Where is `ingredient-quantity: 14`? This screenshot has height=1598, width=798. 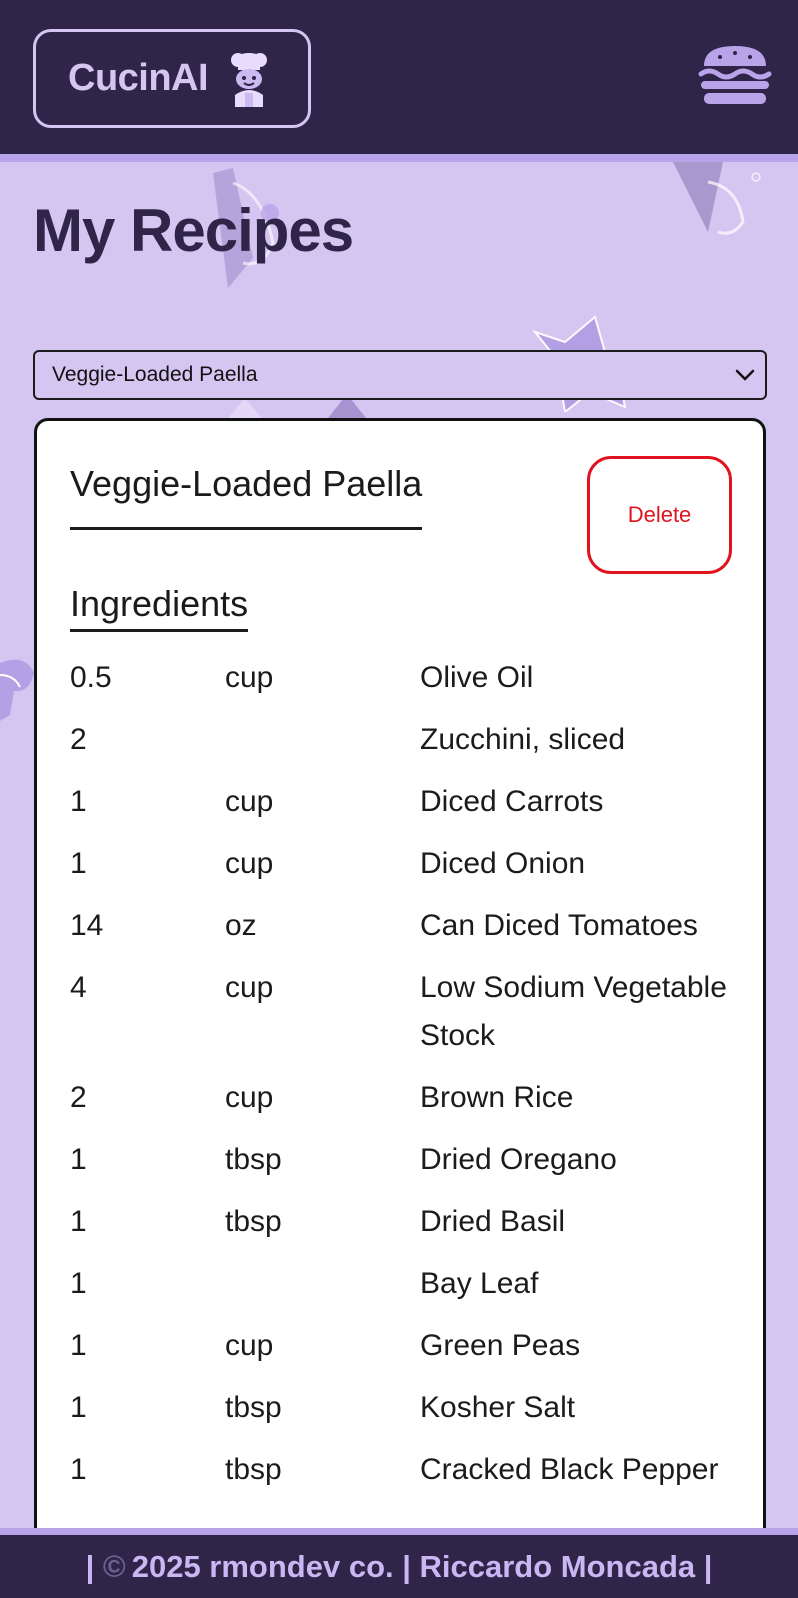 ingredient-quantity: 14 is located at coordinates (87, 925).